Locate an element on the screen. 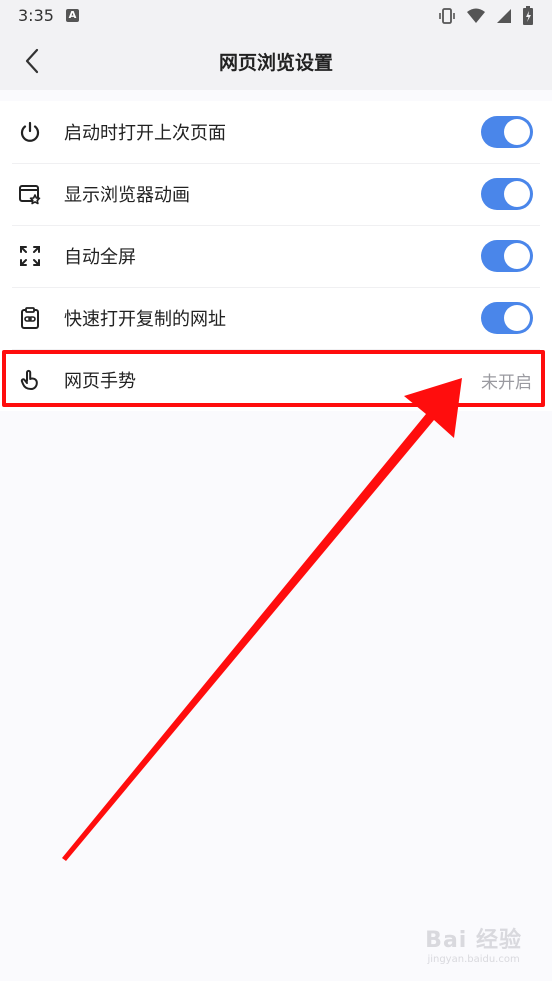 The image size is (552, 981). page-title: 网页浏览设置 is located at coordinates (275, 63).